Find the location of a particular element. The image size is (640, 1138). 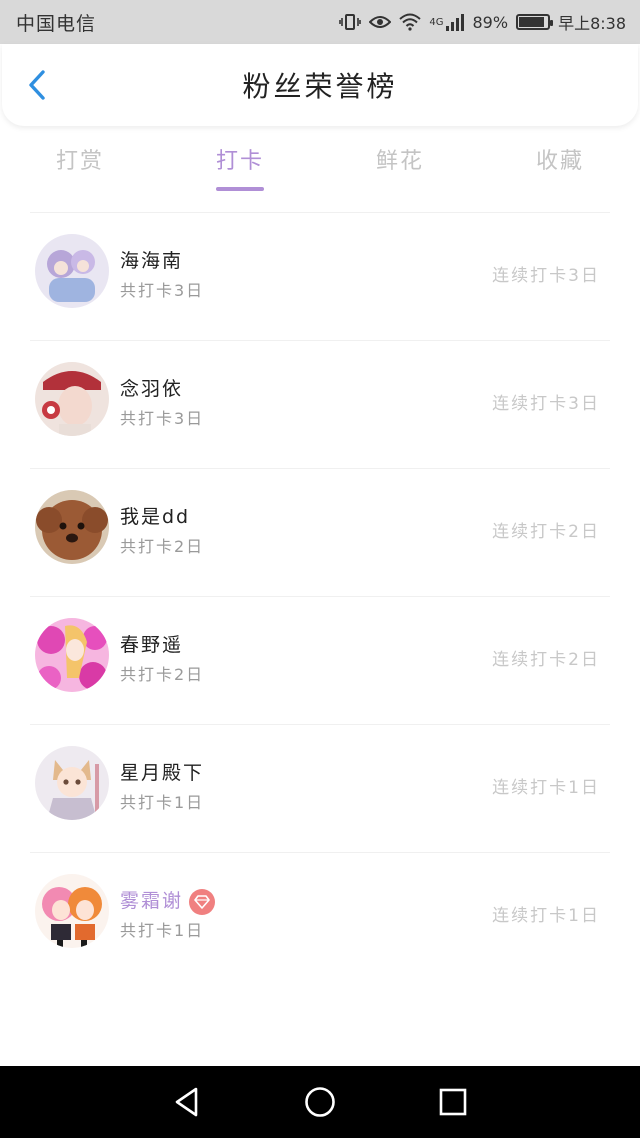

page-title: 粉丝荣誉榜 is located at coordinates (320, 86).